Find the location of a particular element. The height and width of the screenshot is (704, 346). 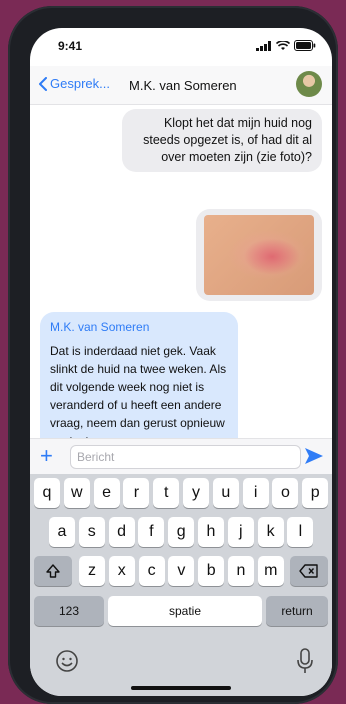

key: p is located at coordinates (315, 493).